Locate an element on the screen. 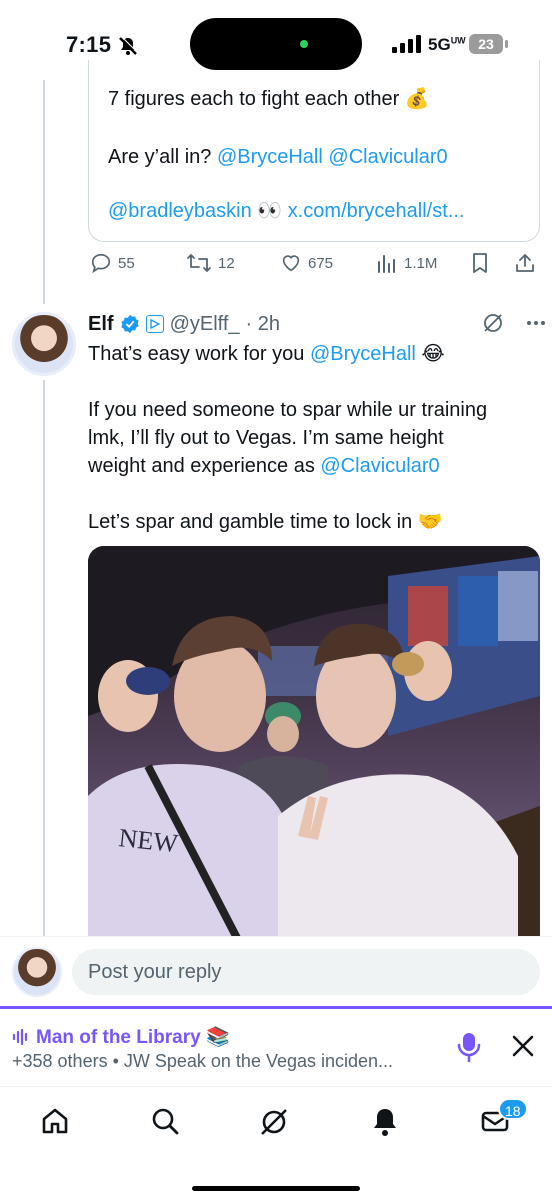 This screenshot has width=552, height=1200. like-count: 675 is located at coordinates (321, 263).